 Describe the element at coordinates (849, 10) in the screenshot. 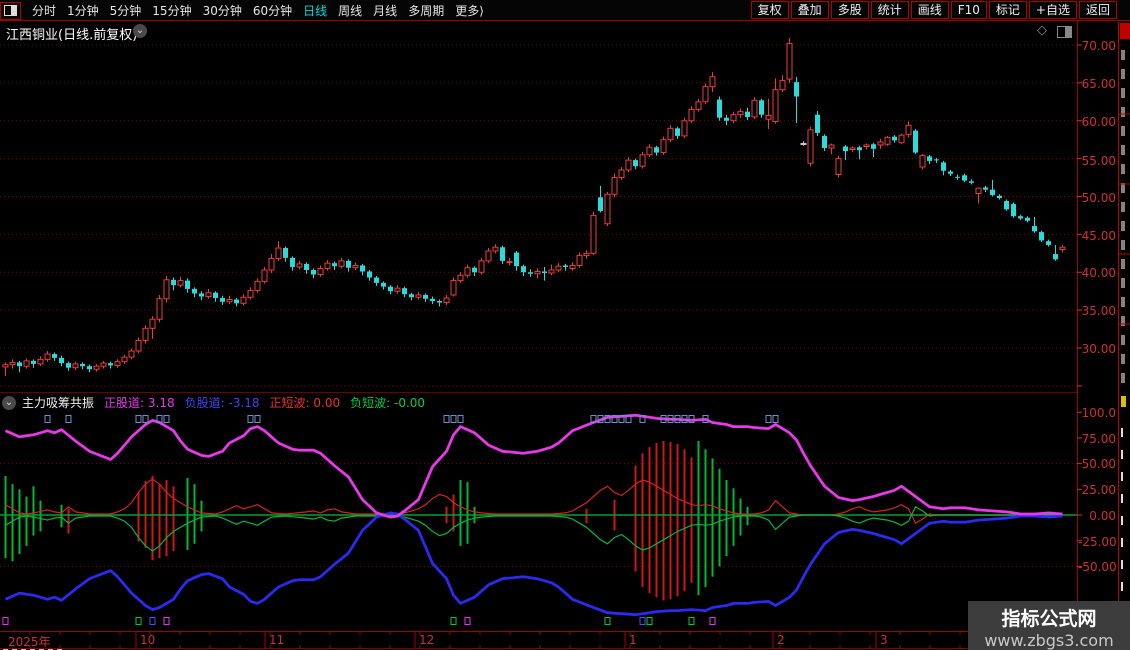

I see `multi-stock-button: 多股` at that location.